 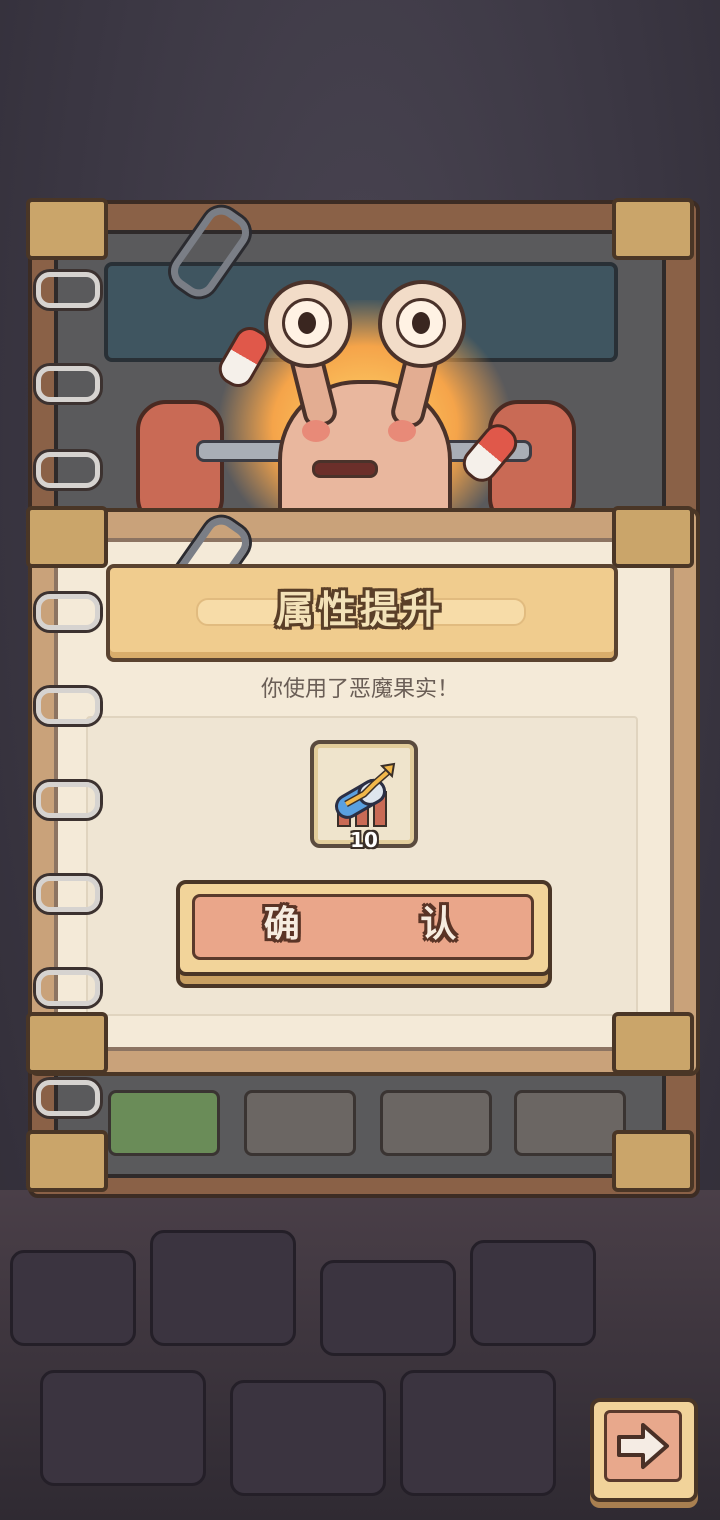 I want to click on dialog-message: 你使用了恶魔果实！, so click(x=359, y=689).